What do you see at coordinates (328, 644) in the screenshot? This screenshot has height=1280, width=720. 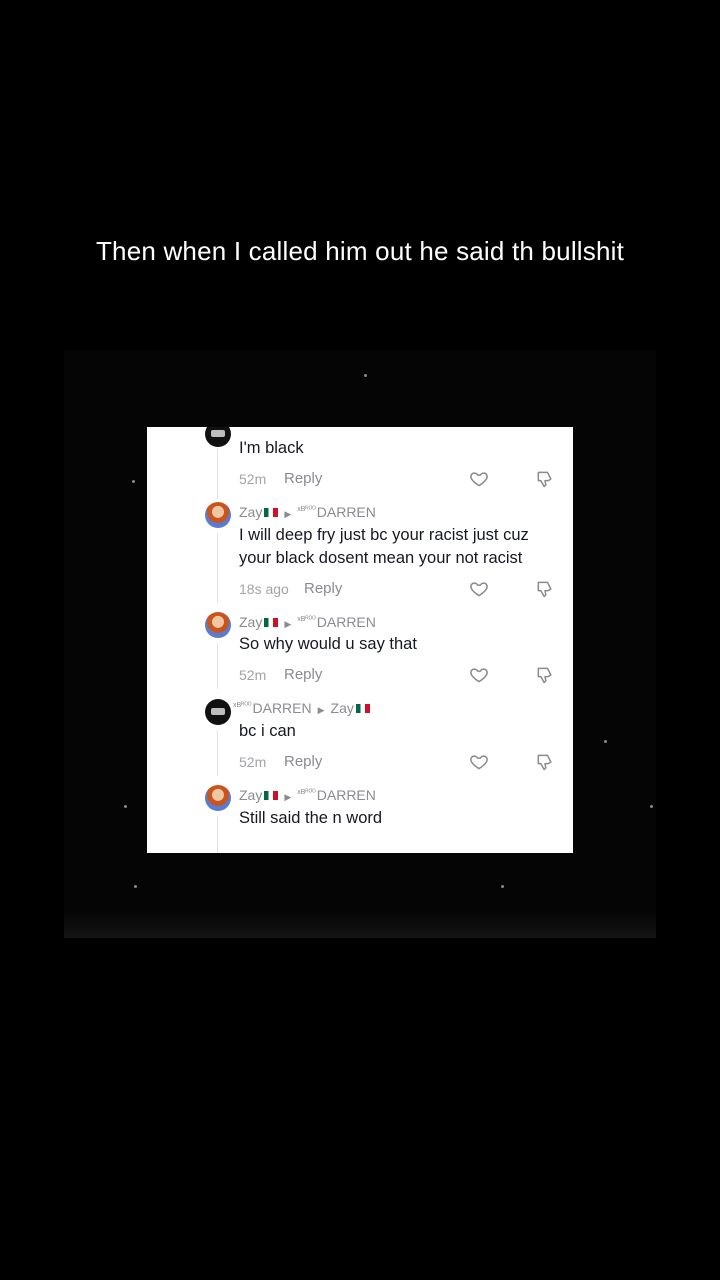 I see `comment-text: So why would u say that` at bounding box center [328, 644].